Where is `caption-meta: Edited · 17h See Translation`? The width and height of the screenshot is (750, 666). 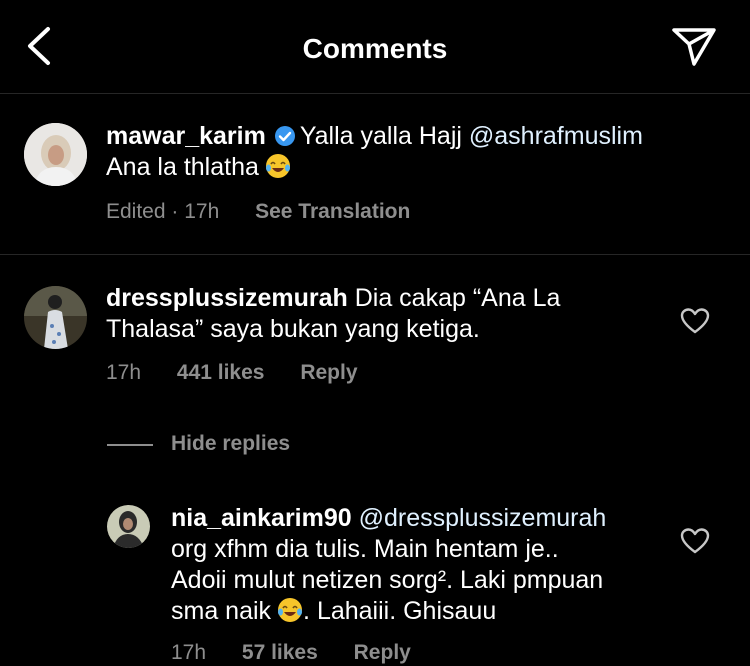 caption-meta: Edited · 17h See Translation is located at coordinates (258, 212).